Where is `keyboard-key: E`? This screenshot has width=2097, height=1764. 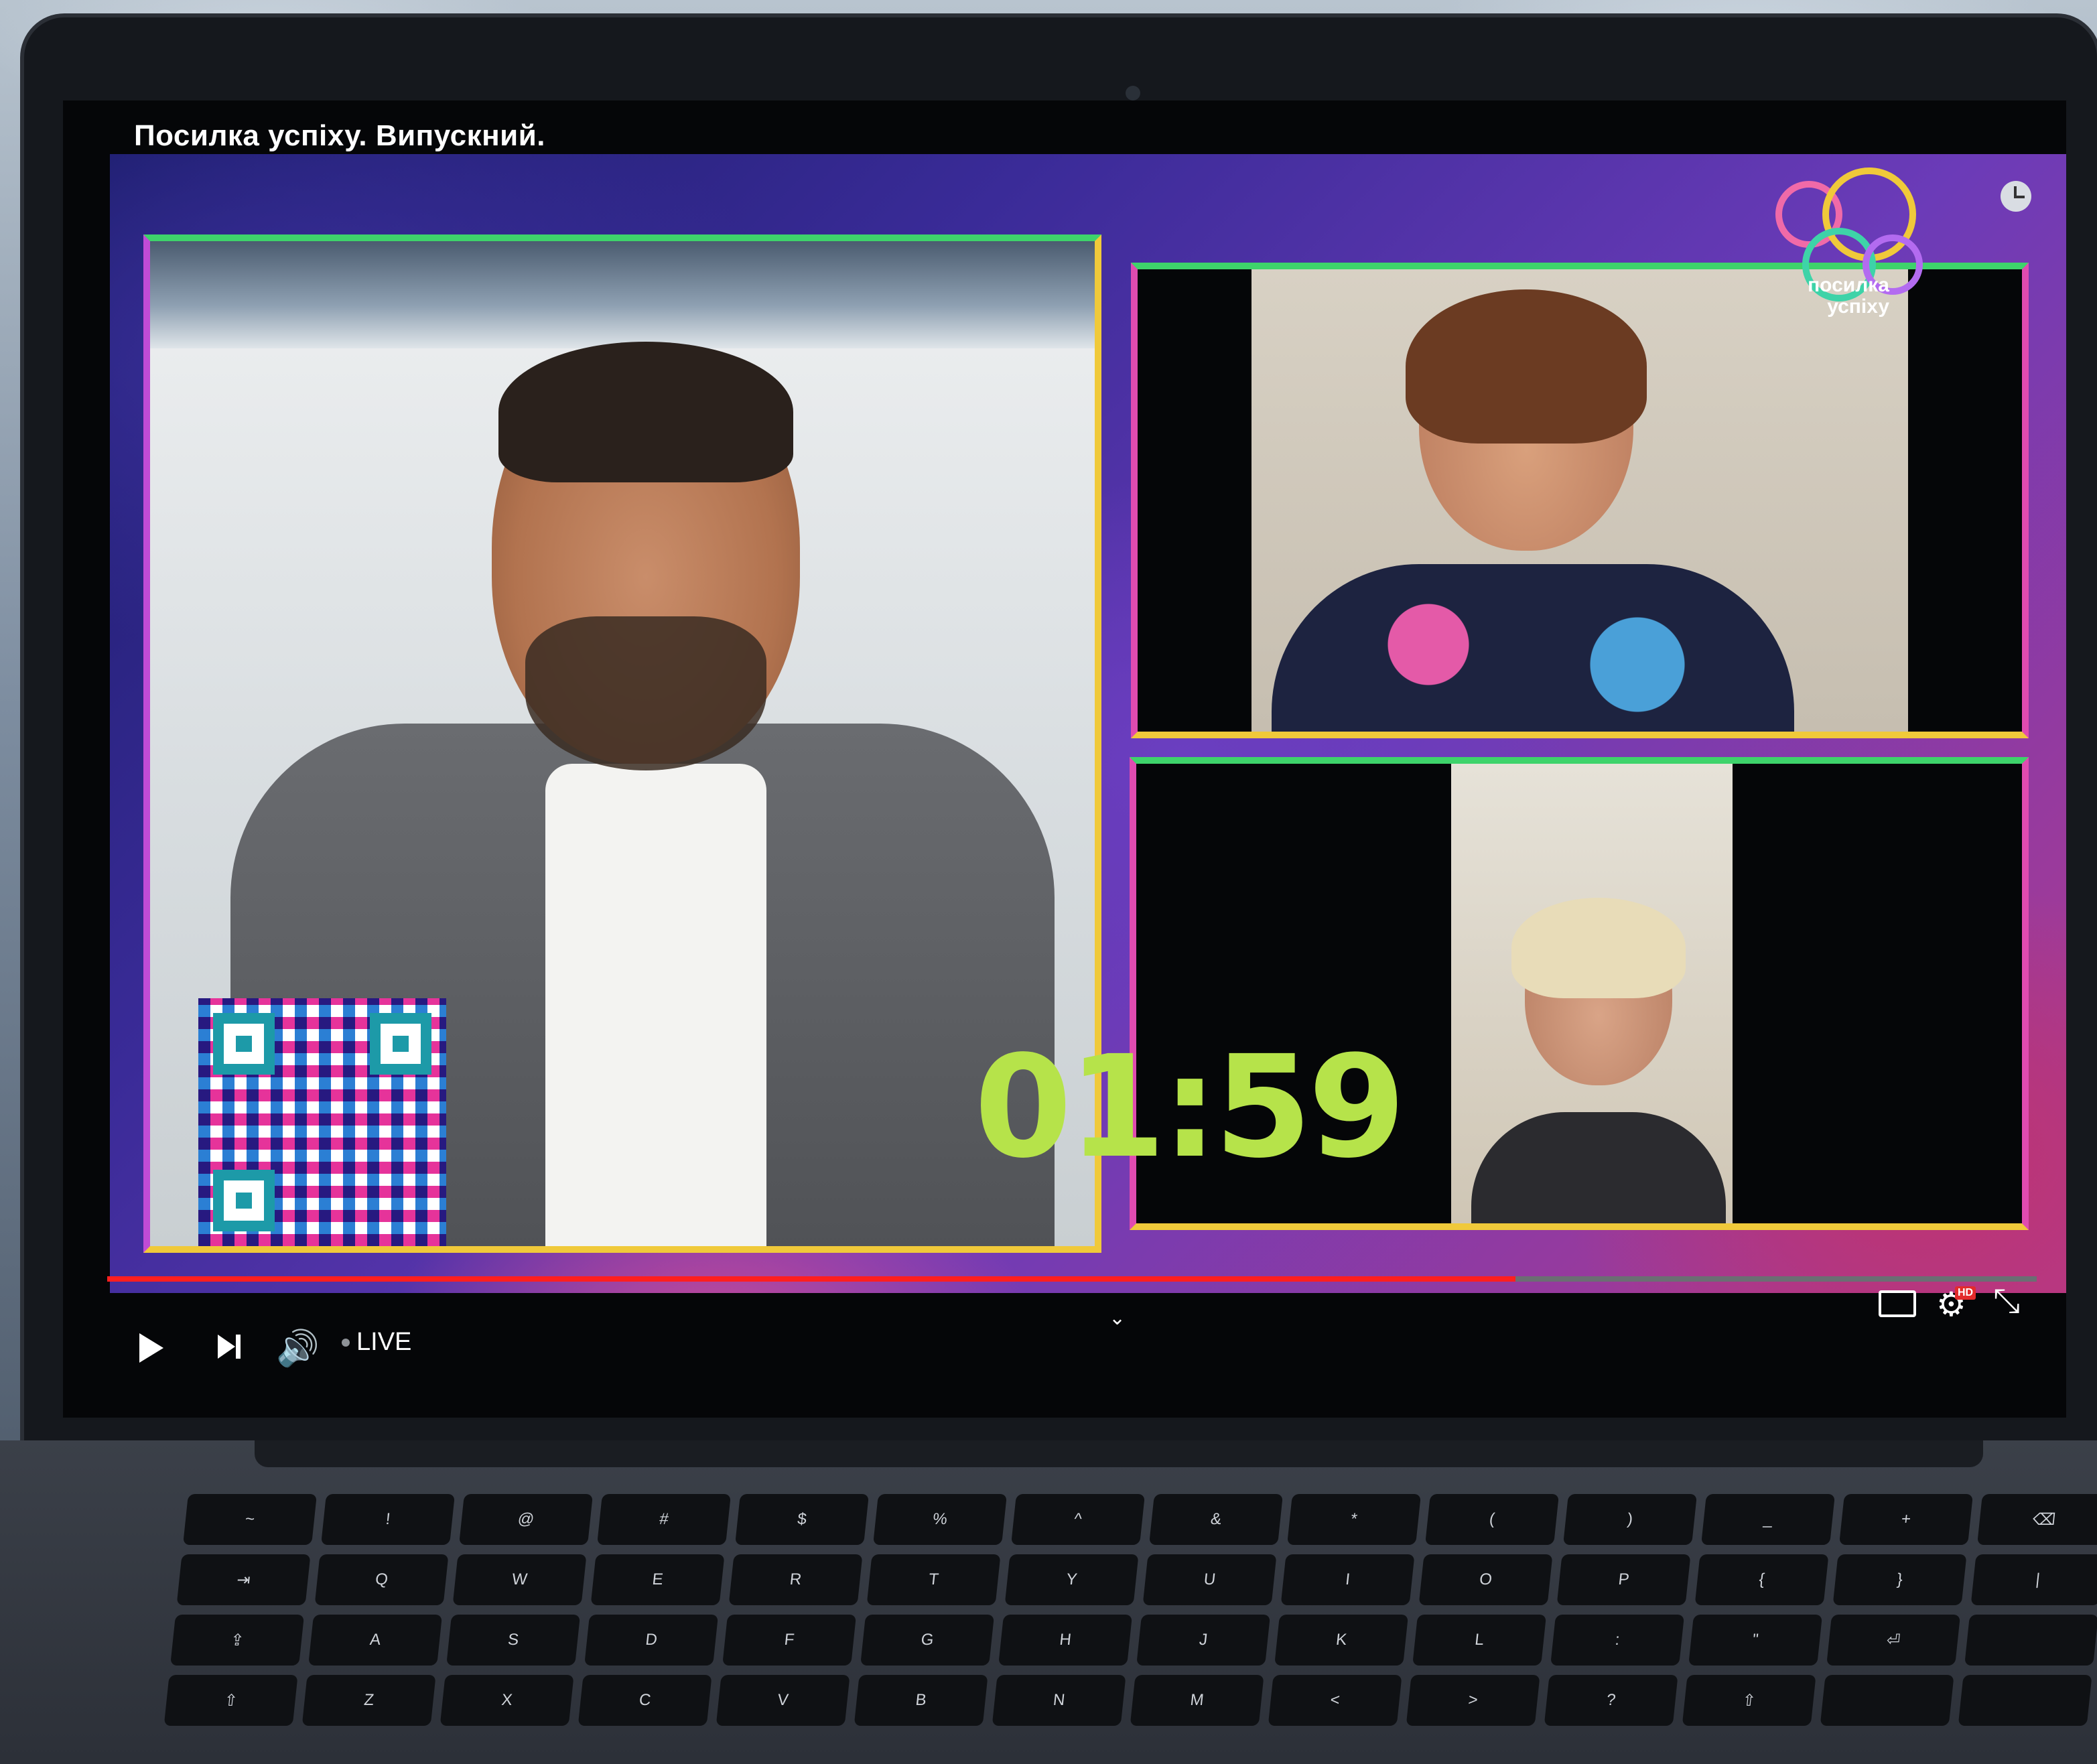
keyboard-key: E is located at coordinates (657, 1579).